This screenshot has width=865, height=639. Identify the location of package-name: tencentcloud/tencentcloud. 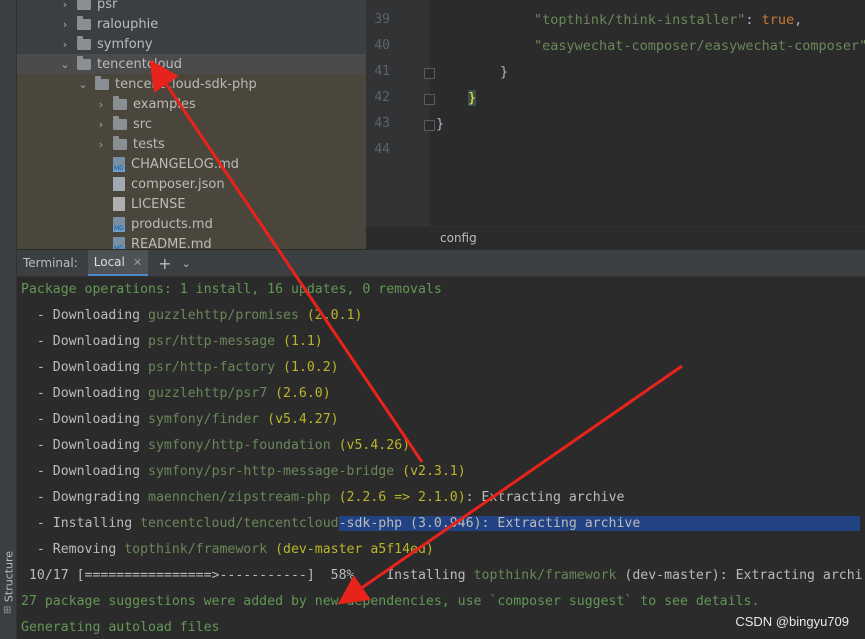
(239, 523).